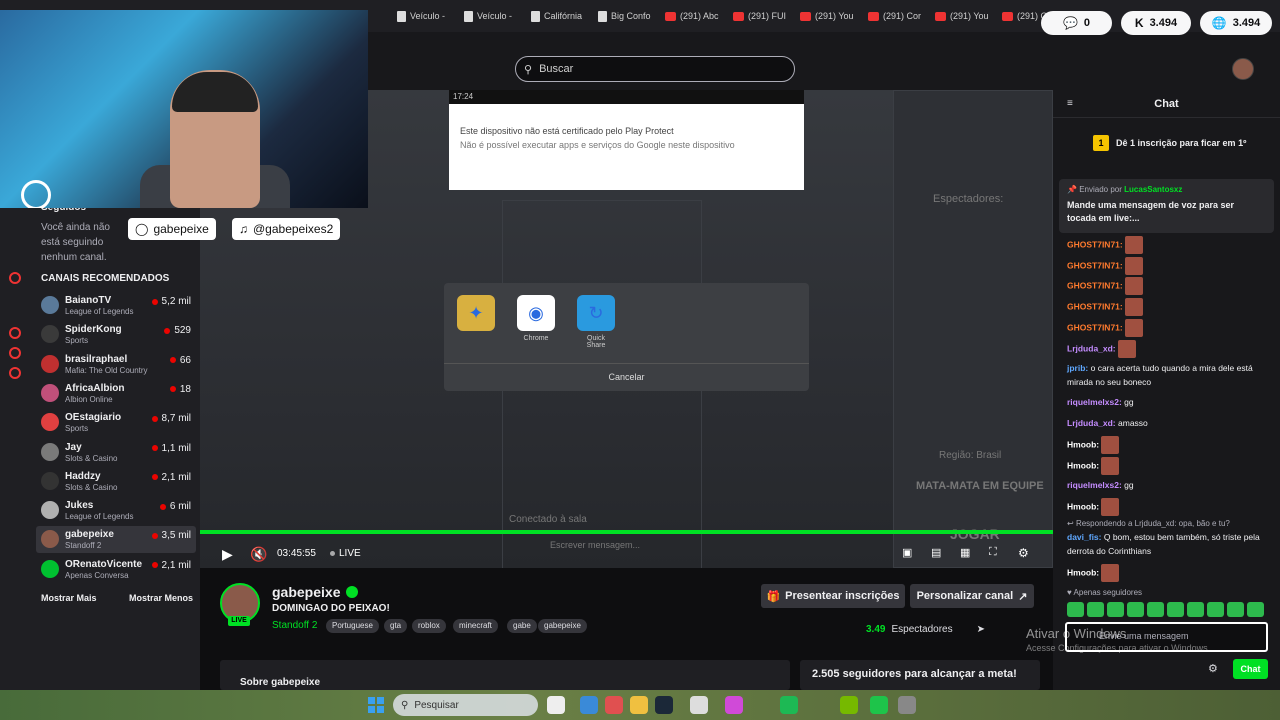 The image size is (1280, 720). Describe the element at coordinates (376, 705) in the screenshot. I see `windows-start-icon` at that location.